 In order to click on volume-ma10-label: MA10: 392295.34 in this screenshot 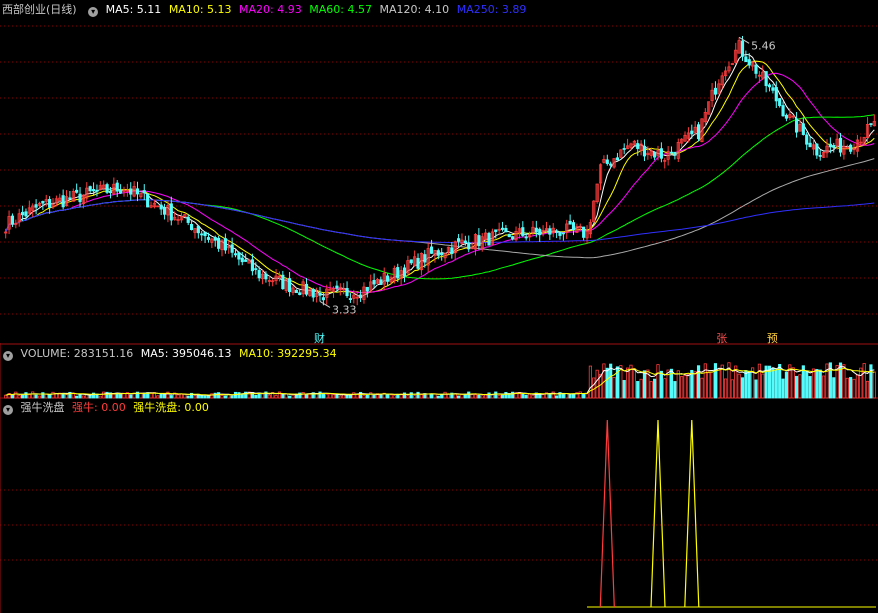, I will do `click(287, 353)`.